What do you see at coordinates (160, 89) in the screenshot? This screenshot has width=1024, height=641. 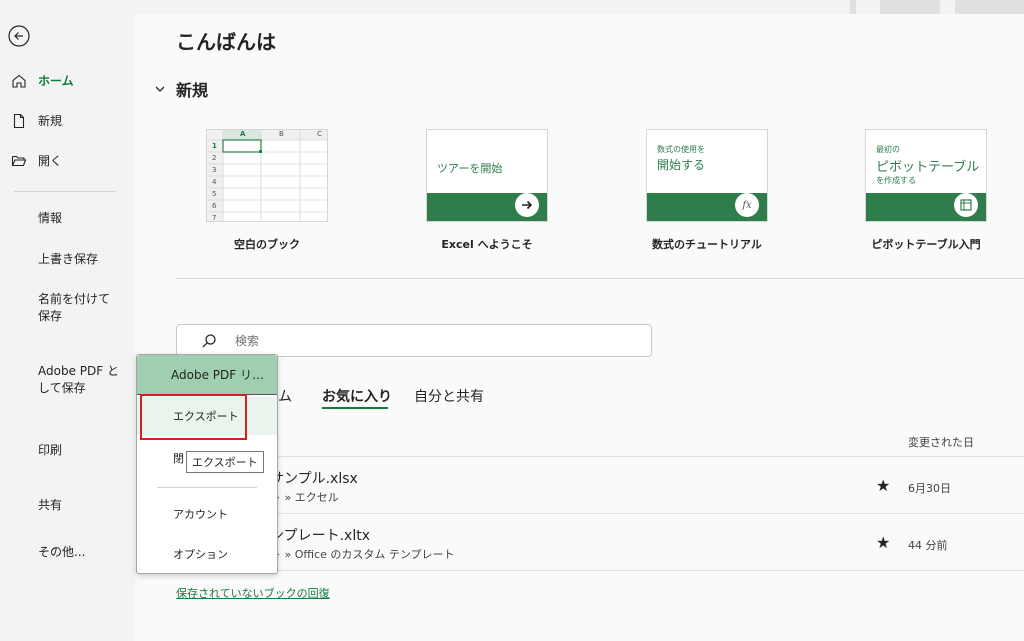 I see `chevron-down-icon` at bounding box center [160, 89].